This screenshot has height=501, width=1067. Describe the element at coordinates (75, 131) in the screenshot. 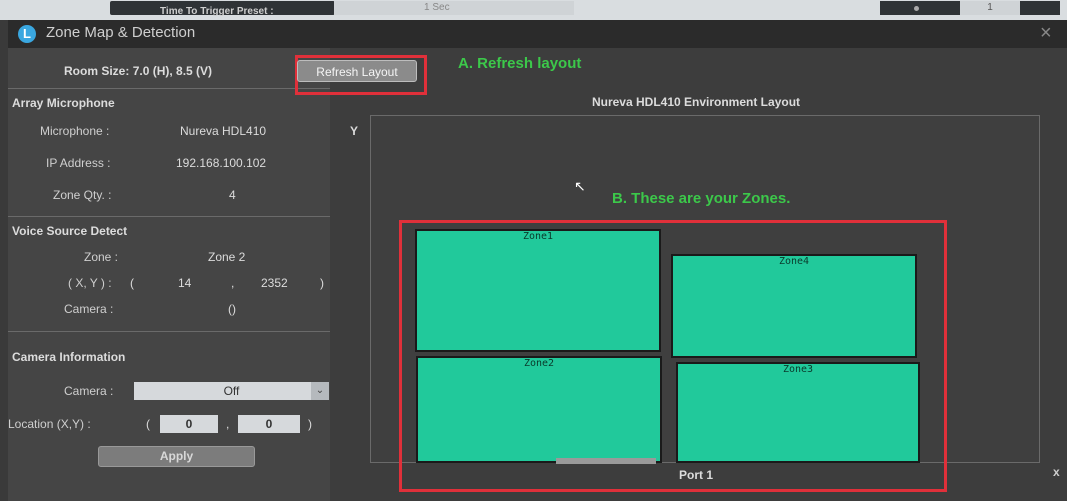

I see `microphone-label: Microphone :` at that location.